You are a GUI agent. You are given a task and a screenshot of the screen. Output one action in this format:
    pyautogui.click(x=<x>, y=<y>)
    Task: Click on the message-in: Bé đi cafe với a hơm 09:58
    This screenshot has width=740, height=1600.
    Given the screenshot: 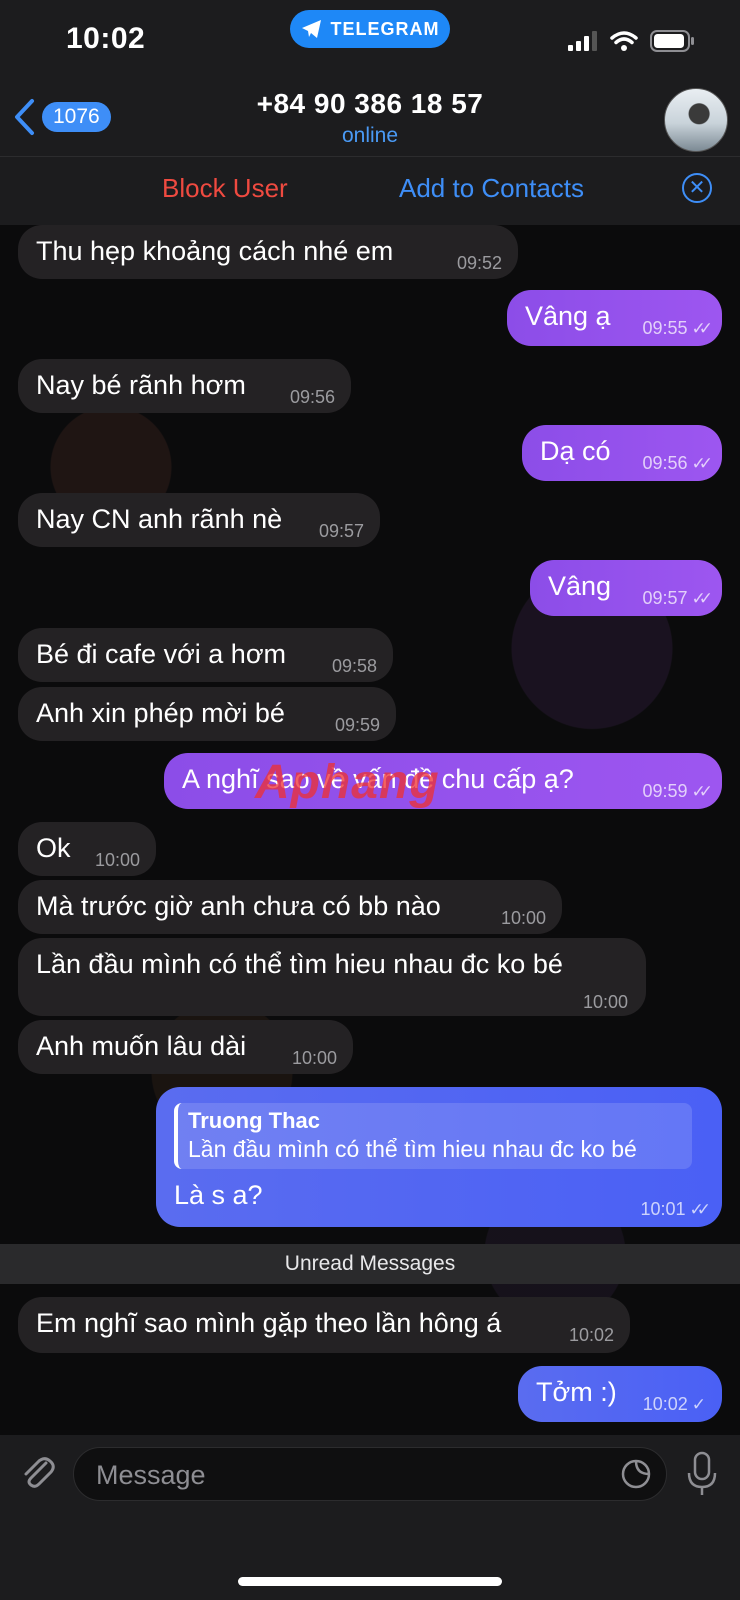 What is the action you would take?
    pyautogui.click(x=205, y=655)
    